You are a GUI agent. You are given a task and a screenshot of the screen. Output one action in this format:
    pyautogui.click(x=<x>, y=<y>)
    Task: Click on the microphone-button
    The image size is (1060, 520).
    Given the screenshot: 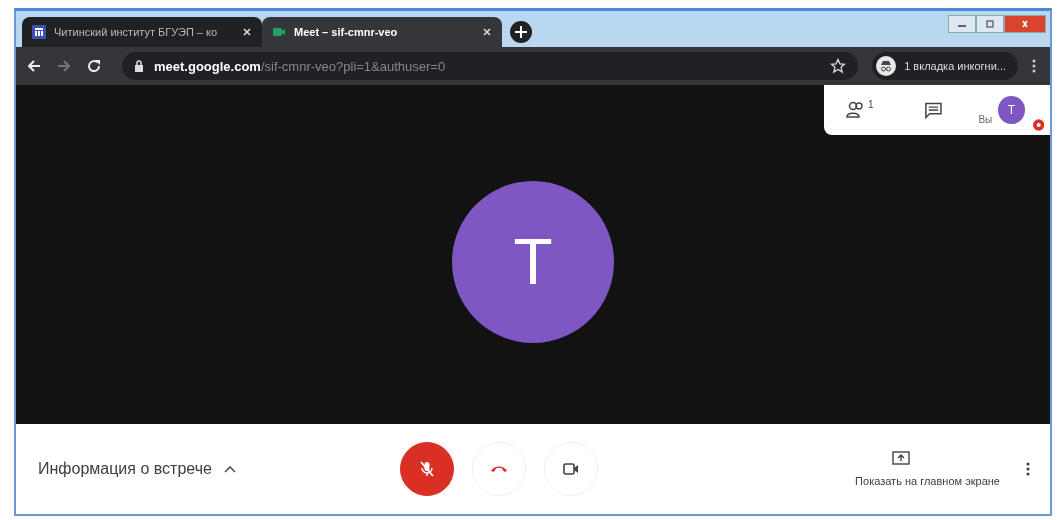 What is the action you would take?
    pyautogui.click(x=427, y=469)
    